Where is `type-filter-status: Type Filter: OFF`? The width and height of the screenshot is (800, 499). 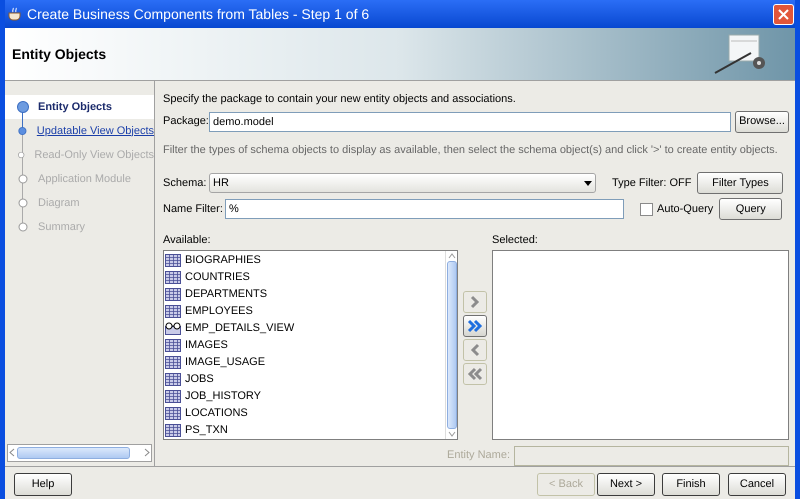 type-filter-status: Type Filter: OFF is located at coordinates (652, 183).